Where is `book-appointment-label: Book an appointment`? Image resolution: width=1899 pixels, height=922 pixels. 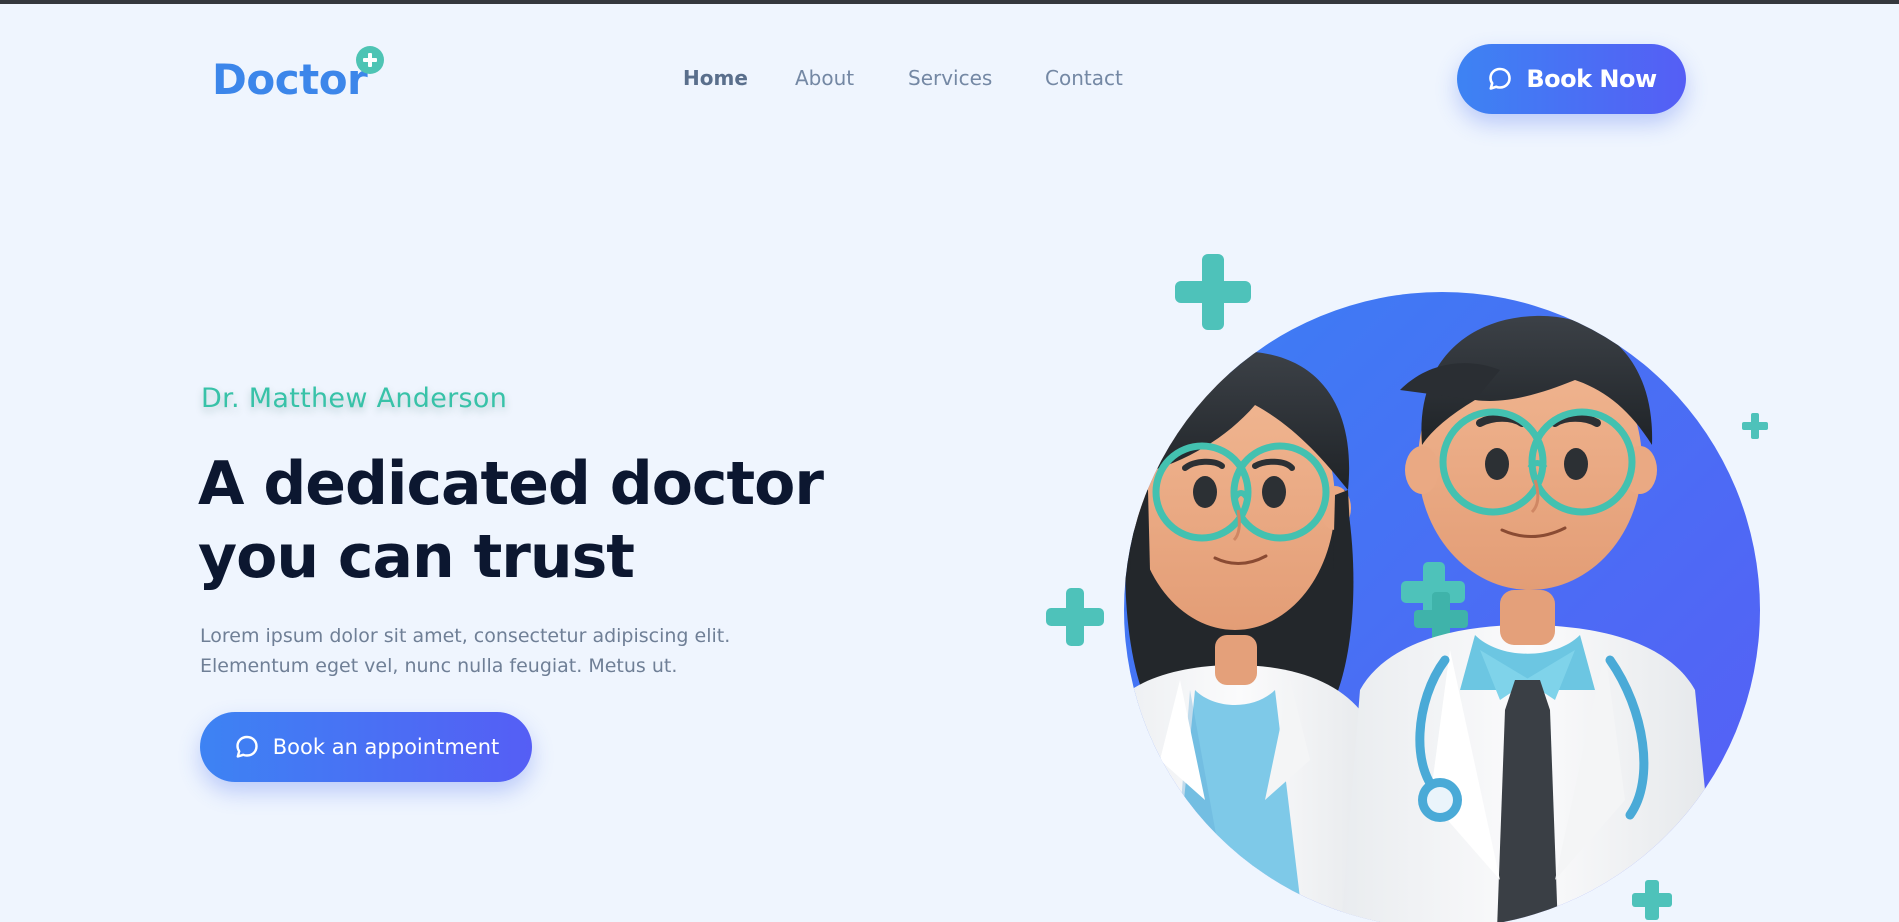 book-appointment-label: Book an appointment is located at coordinates (386, 747).